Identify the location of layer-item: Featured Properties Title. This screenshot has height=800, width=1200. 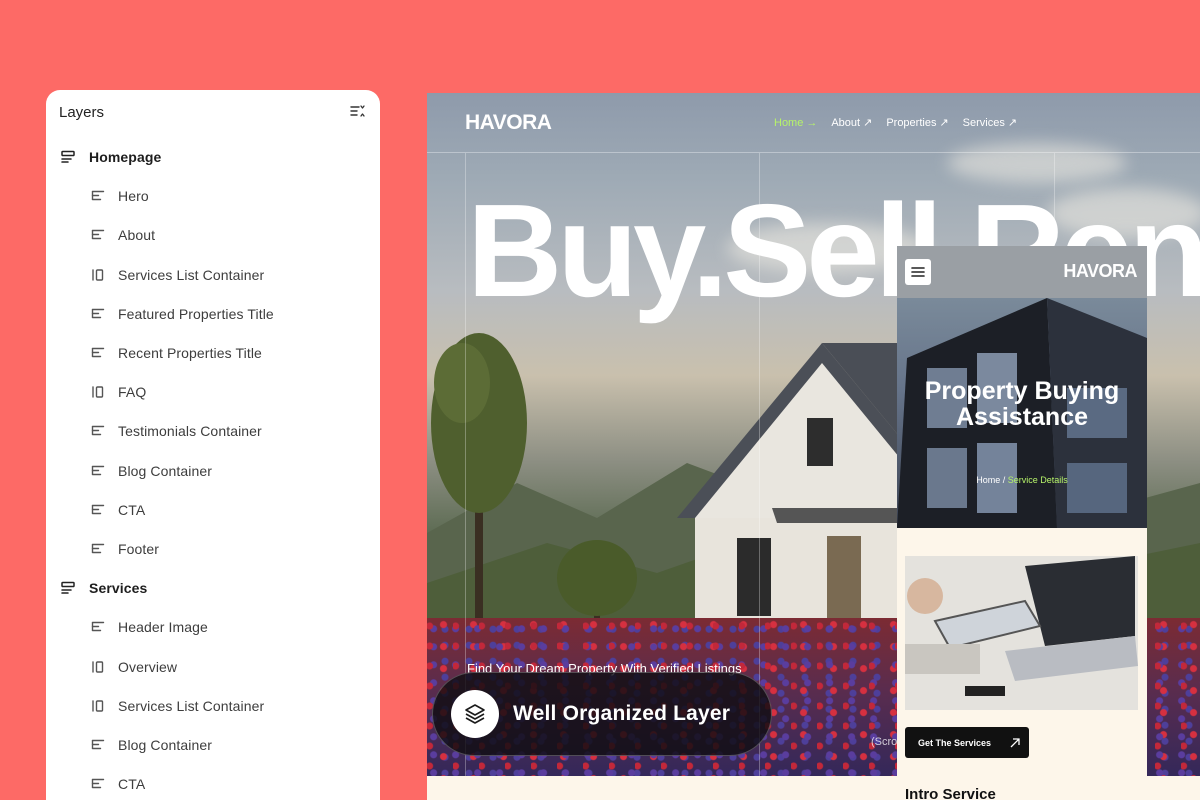
(182, 314).